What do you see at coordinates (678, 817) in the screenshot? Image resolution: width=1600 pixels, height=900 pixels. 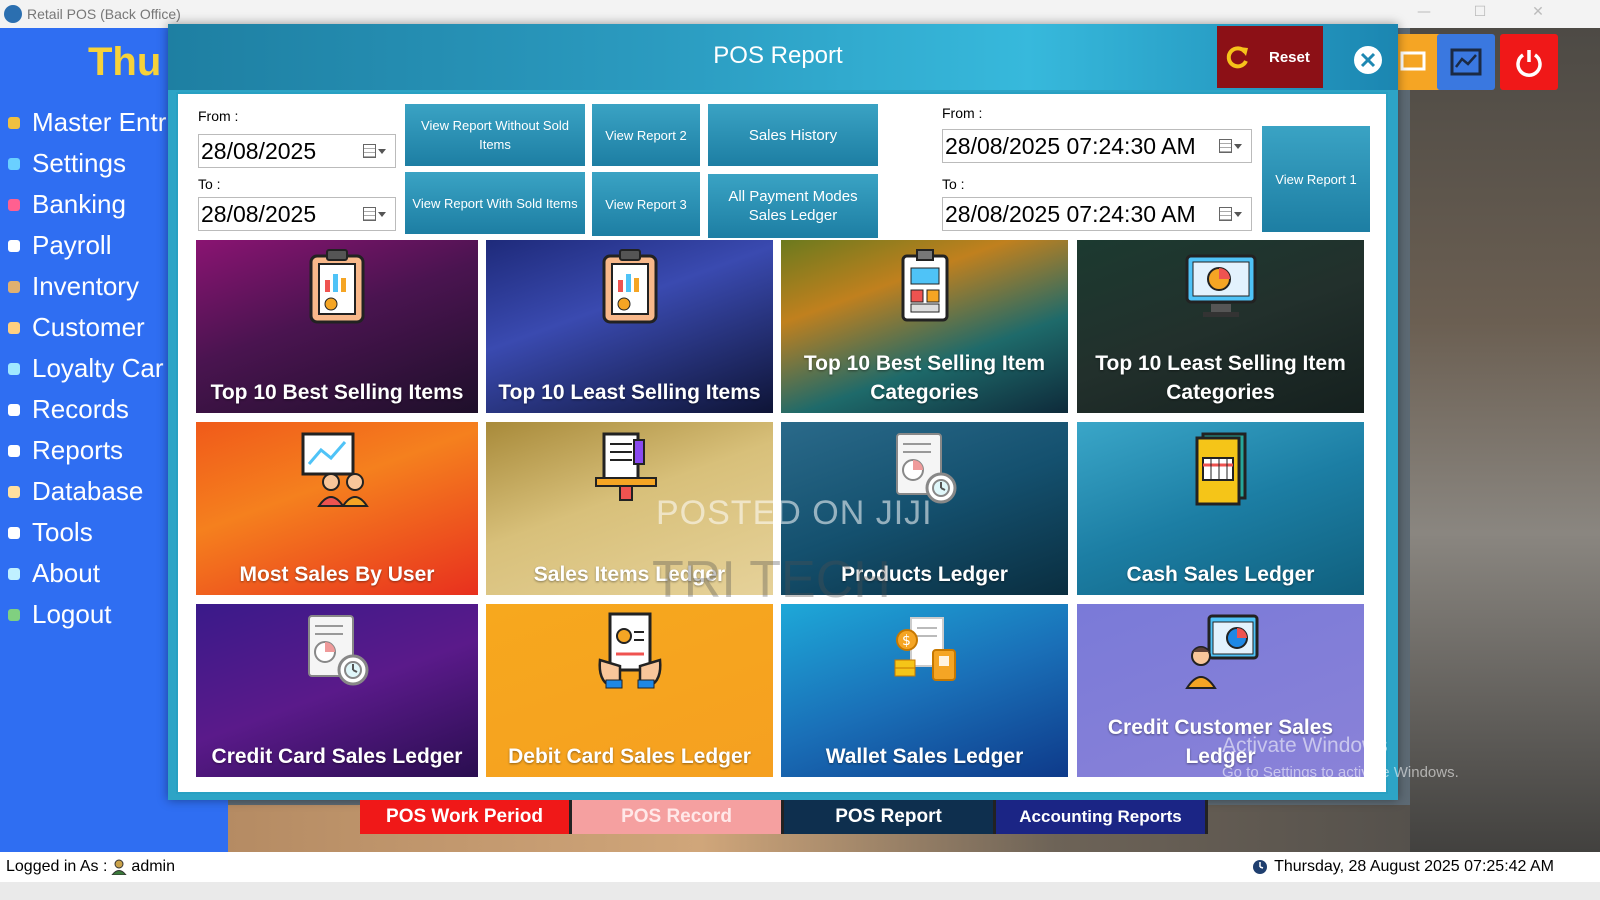 I see `tab-pos-record: POS Record` at bounding box center [678, 817].